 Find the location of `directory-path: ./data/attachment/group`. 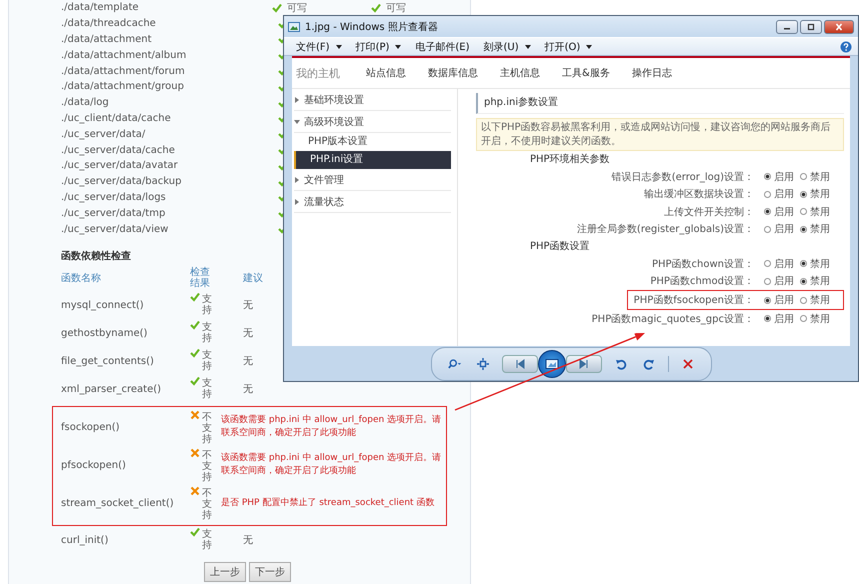

directory-path: ./data/attachment/group is located at coordinates (123, 86).